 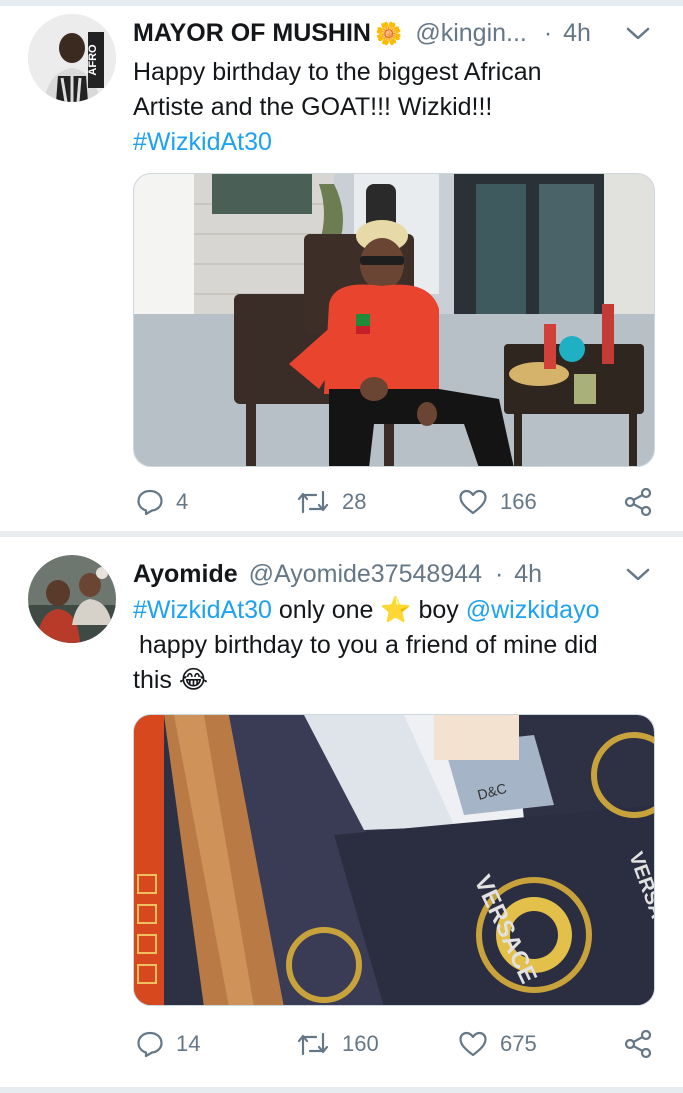 What do you see at coordinates (395, 1044) in the screenshot?
I see `tweet-actions: 14 160 675` at bounding box center [395, 1044].